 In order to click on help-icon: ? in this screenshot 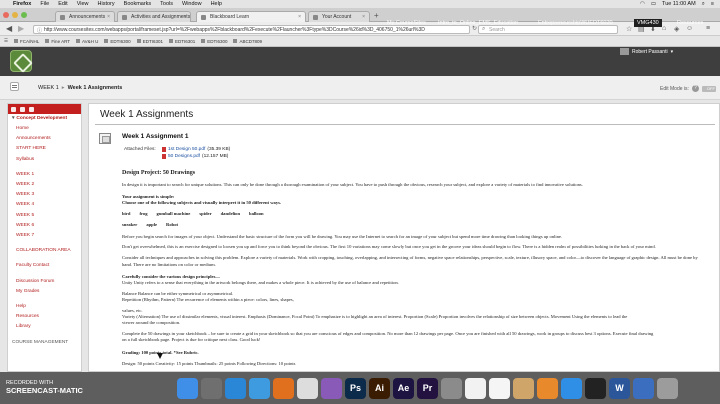, I will do `click(695, 88)`.